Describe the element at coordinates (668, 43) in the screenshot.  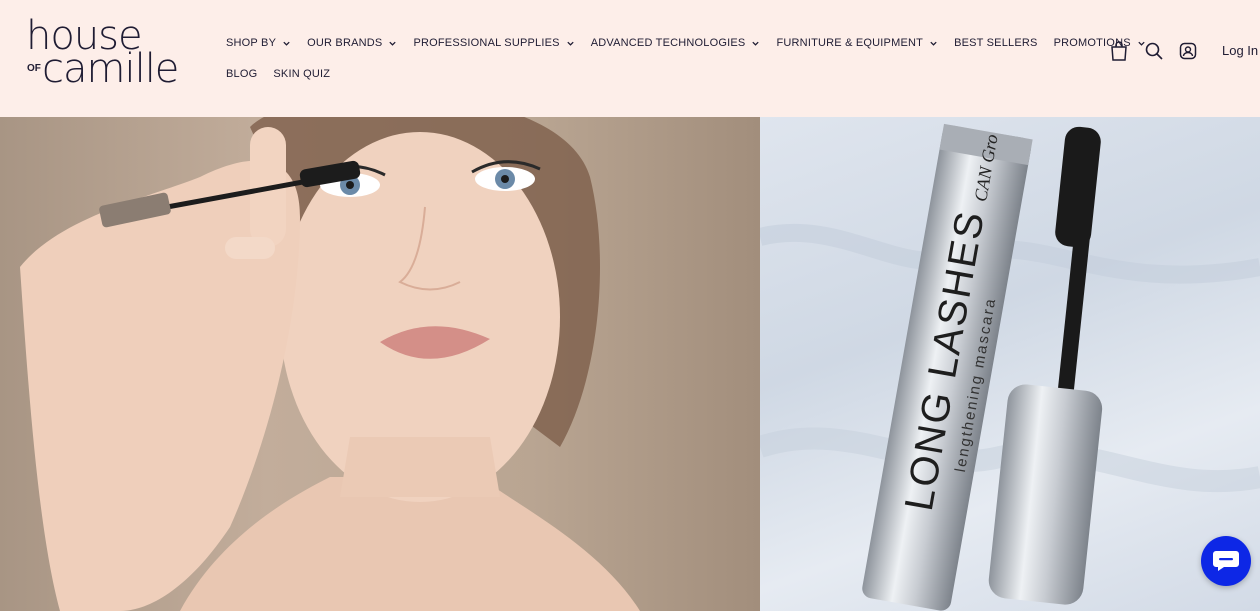
I see `nav-item-label: ADVANCED TECHNOLOGIES` at that location.